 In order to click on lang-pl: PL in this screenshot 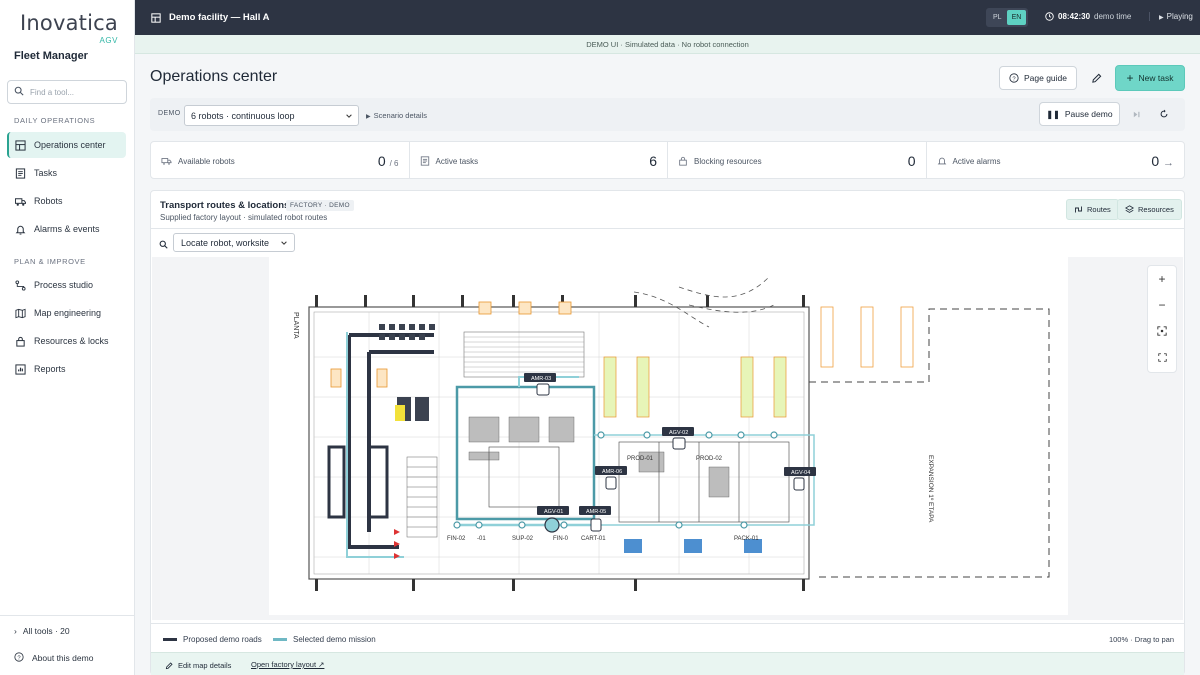, I will do `click(997, 17)`.